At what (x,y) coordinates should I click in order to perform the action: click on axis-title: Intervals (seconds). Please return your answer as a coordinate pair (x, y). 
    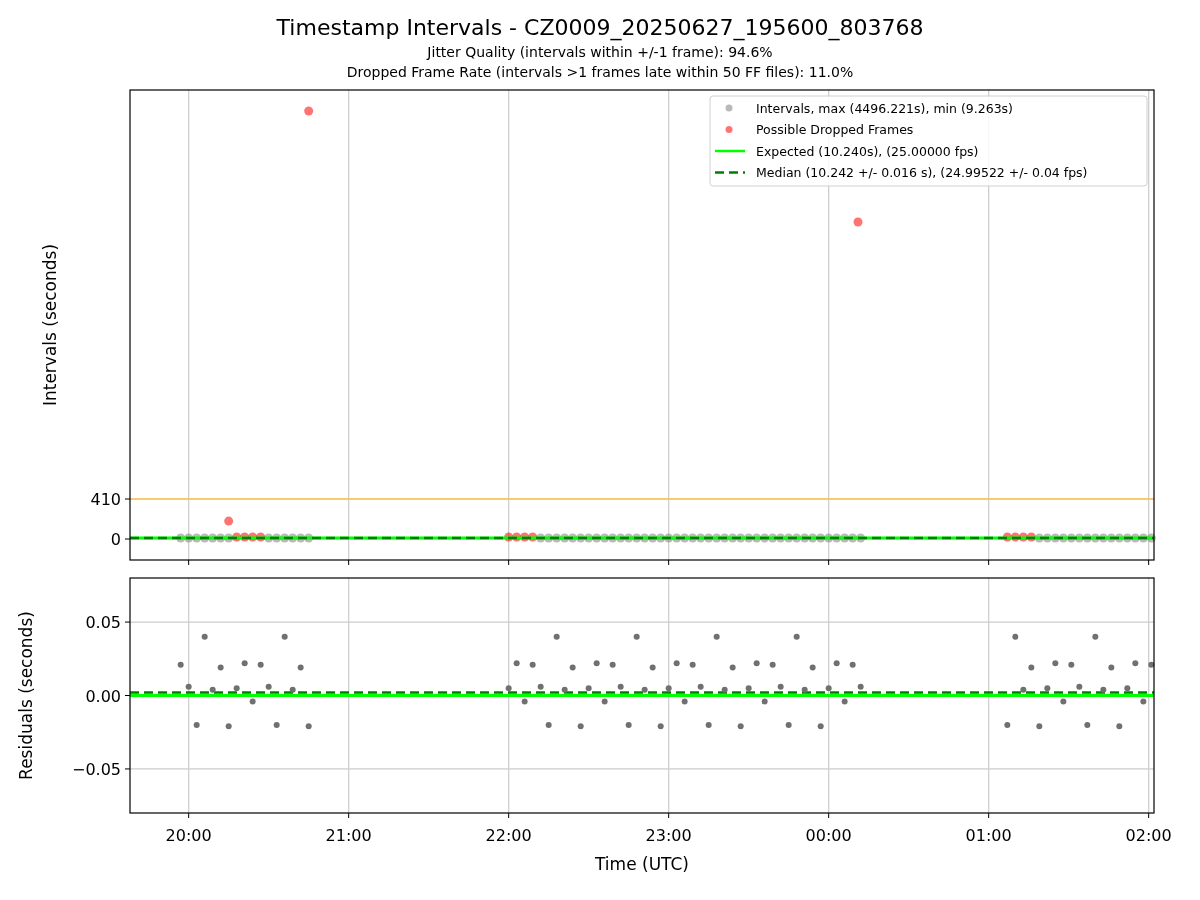
    Looking at the image, I should click on (50, 325).